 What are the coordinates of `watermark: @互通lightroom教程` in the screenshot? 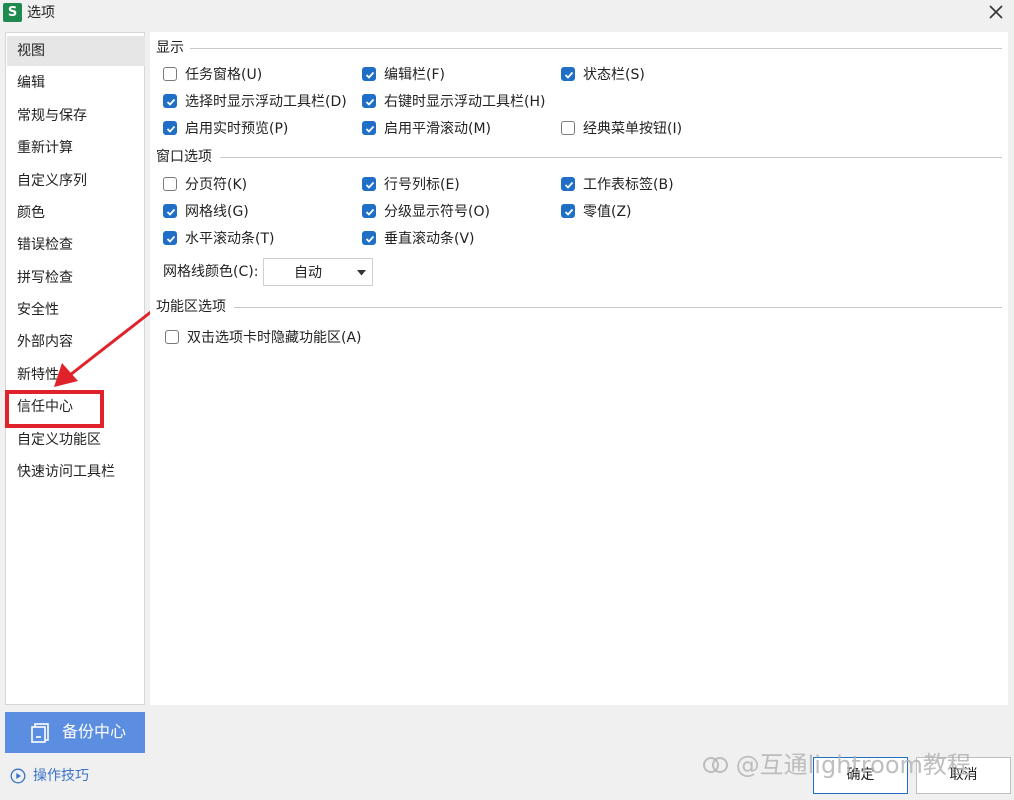 It's located at (836, 765).